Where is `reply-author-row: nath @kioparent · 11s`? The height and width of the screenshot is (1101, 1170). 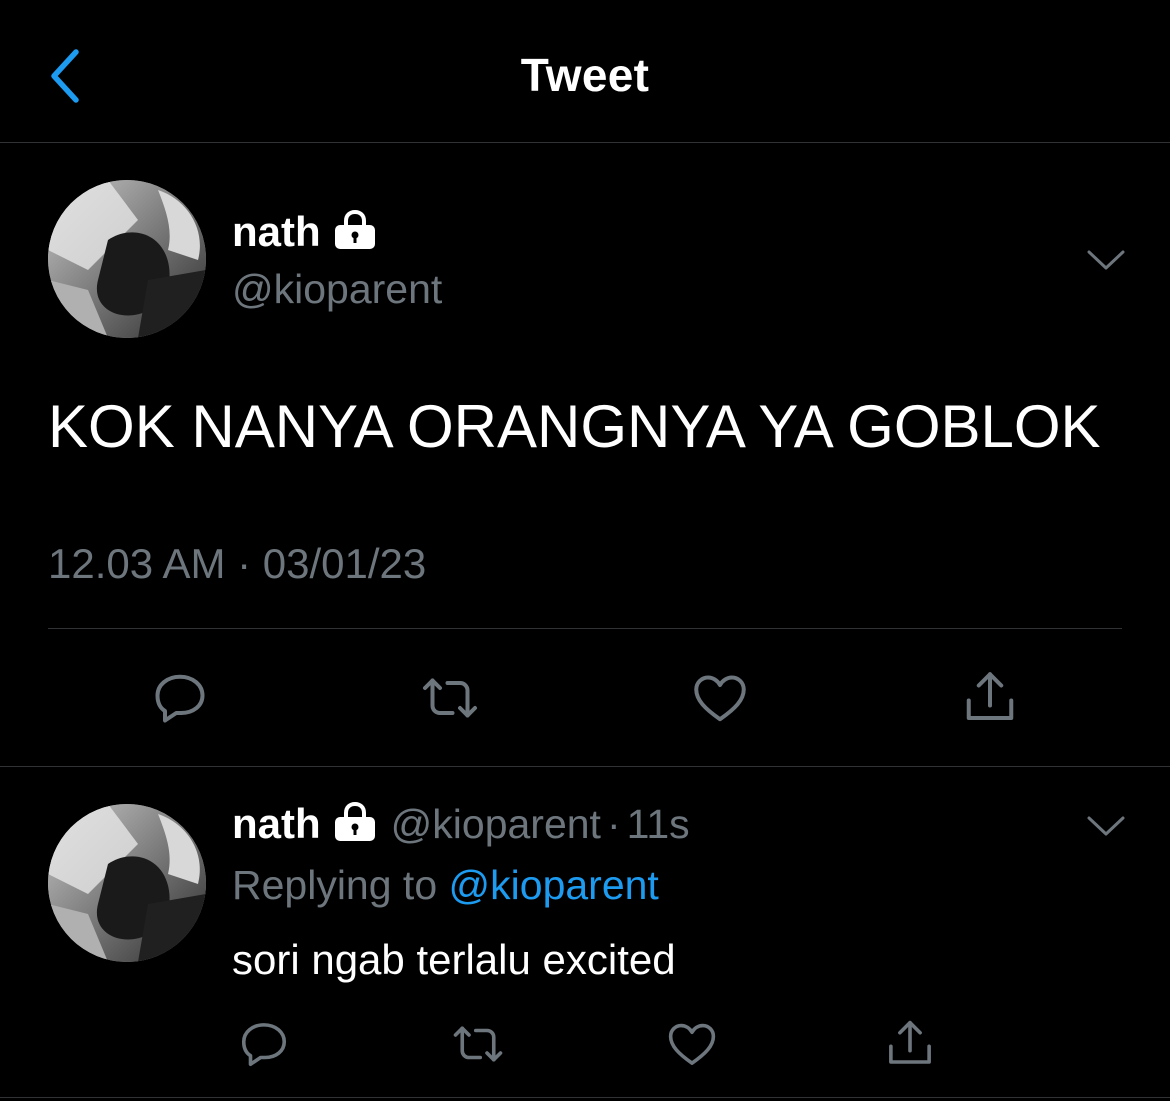 reply-author-row: nath @kioparent · 11s is located at coordinates (461, 824).